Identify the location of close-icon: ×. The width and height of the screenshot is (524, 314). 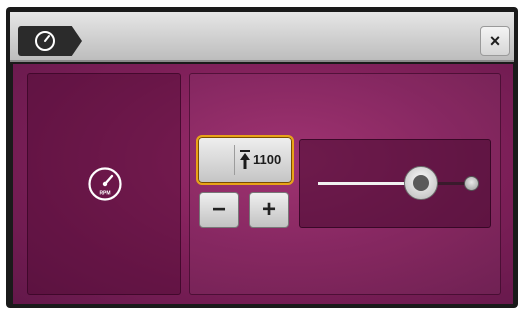
(495, 40).